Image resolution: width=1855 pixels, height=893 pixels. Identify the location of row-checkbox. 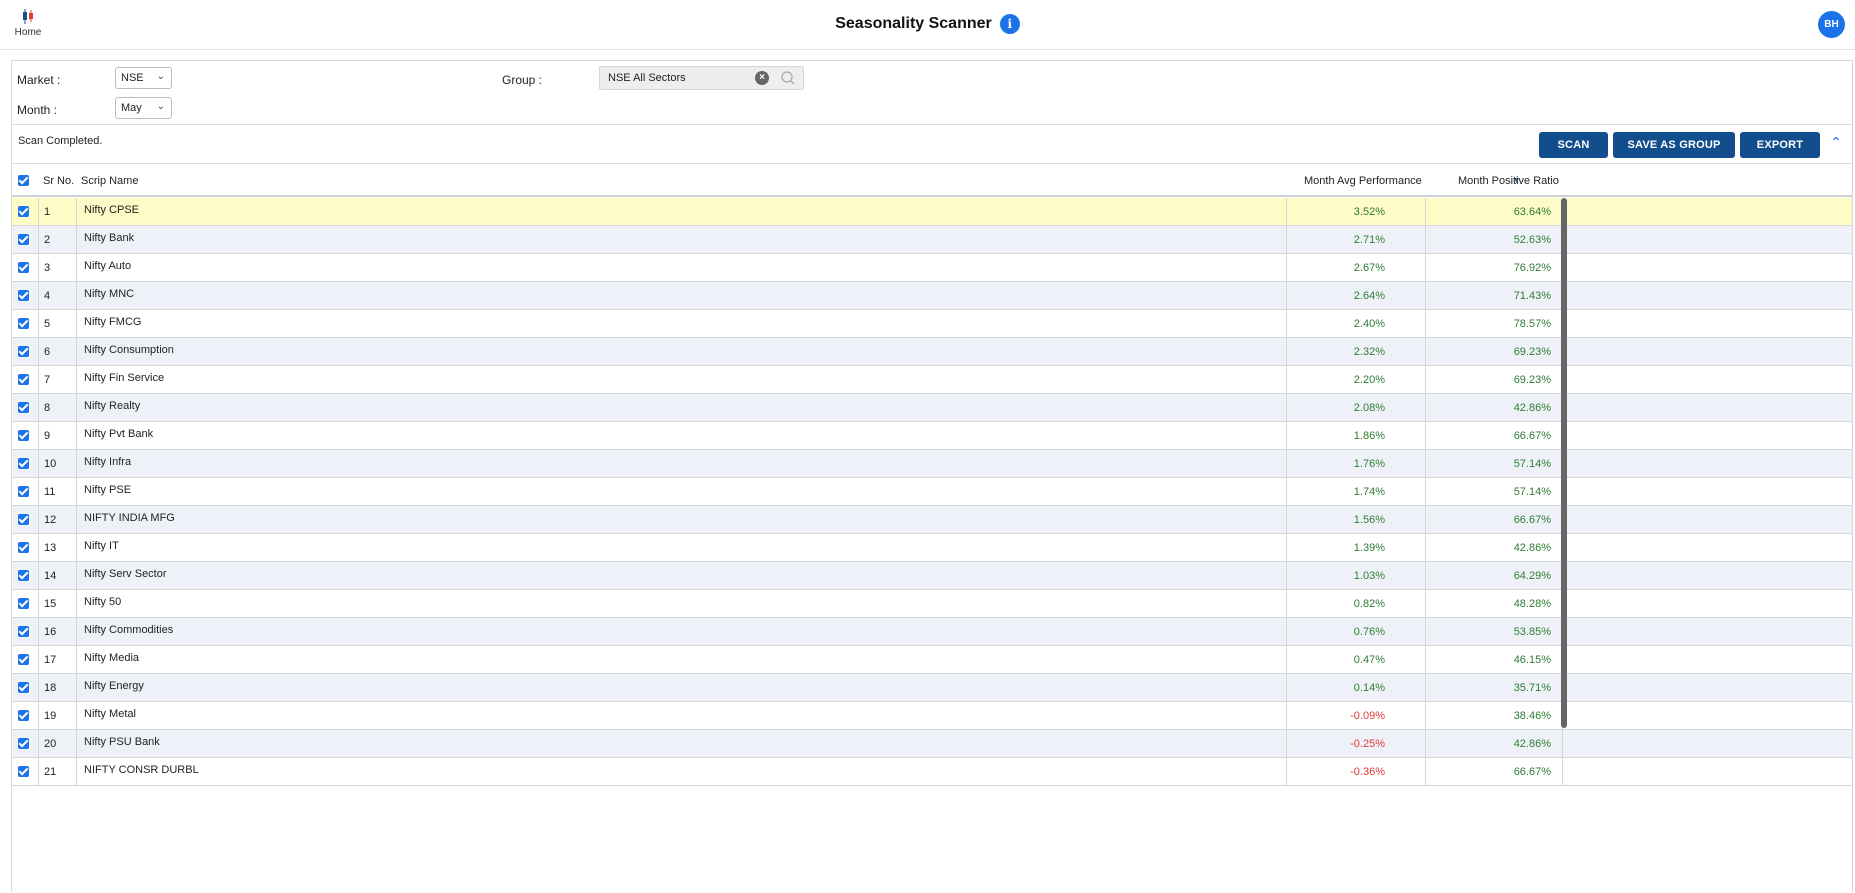
(23, 779).